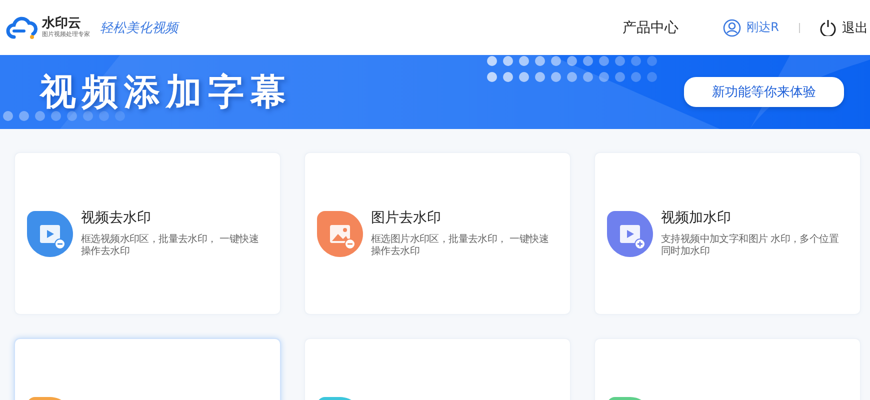 The image size is (870, 400). I want to click on card-description: 框选图片水印区，批量去水印， 一键快速操作去水印, so click(460, 246).